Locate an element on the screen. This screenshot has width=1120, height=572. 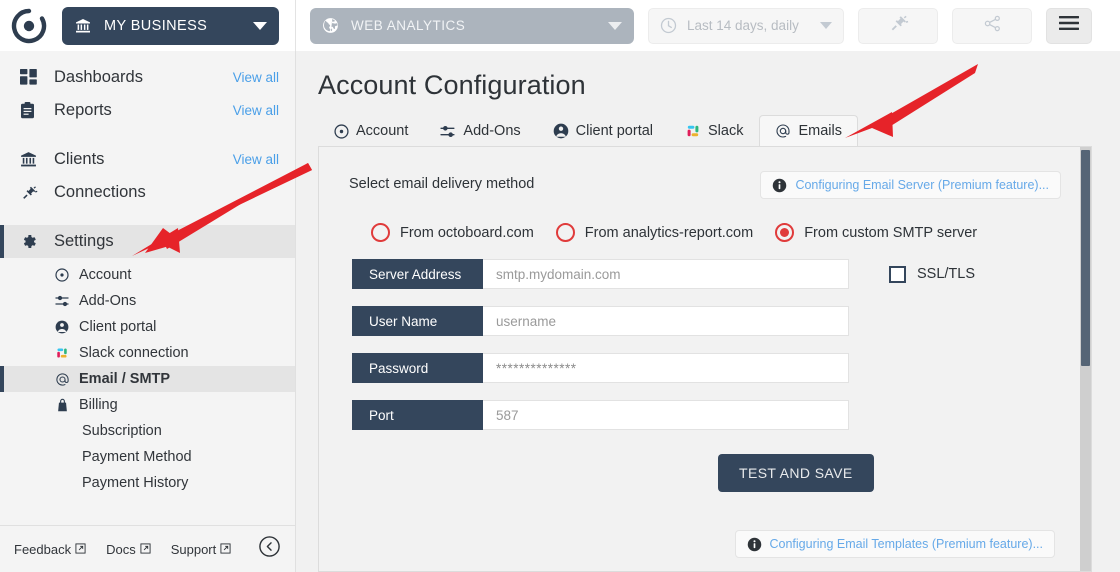
server-address-input: smtp.mydomain.com is located at coordinates (666, 274).